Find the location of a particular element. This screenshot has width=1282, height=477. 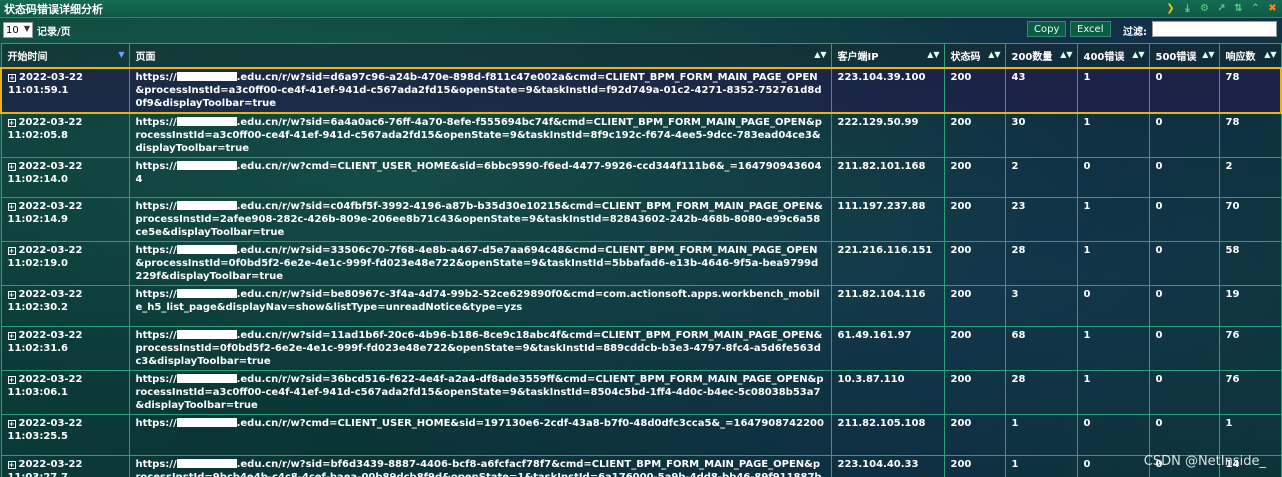

collapse-icon: ⌃ is located at coordinates (1255, 8).